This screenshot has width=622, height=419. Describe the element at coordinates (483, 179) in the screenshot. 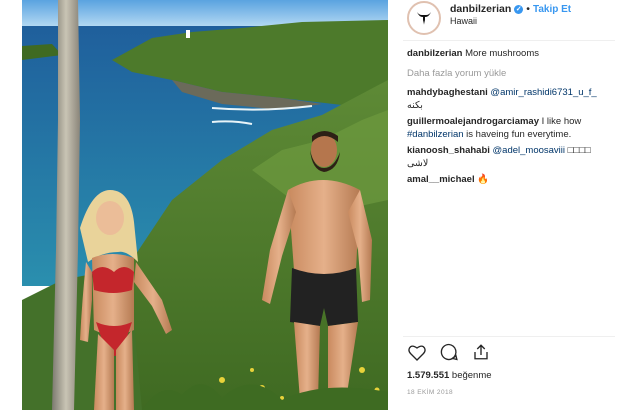

I see `comment-text: 🔥` at that location.